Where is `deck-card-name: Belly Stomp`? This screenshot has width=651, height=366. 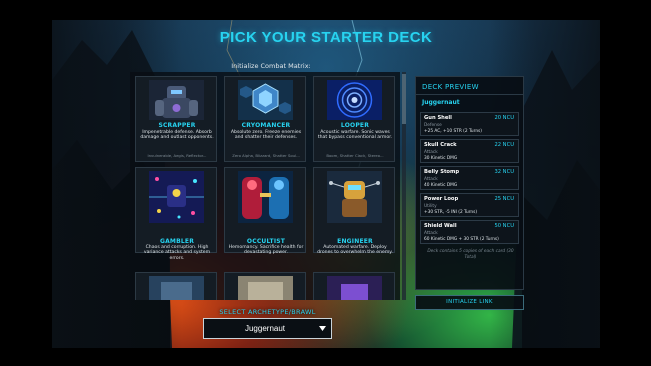
deck-card-name: Belly Stomp is located at coordinates (442, 172).